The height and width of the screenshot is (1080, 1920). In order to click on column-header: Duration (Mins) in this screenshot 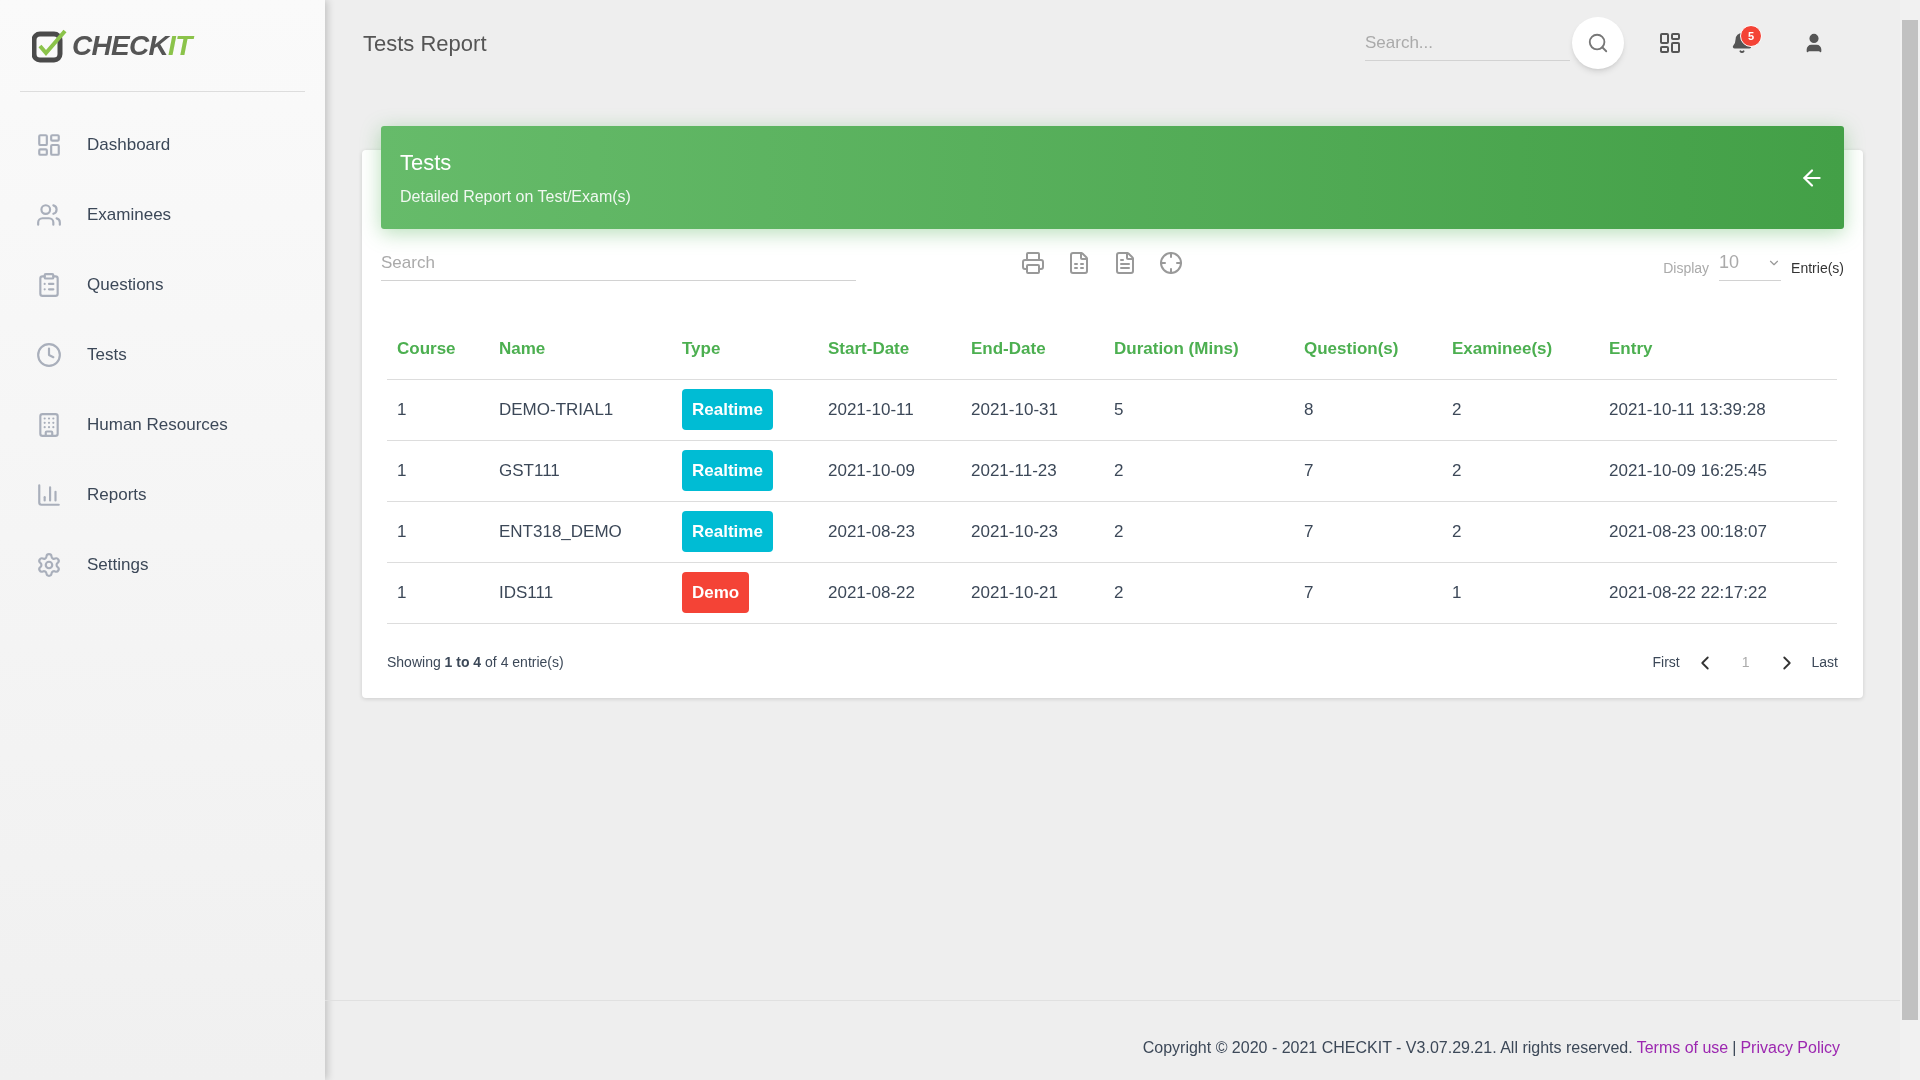, I will do `click(1199, 349)`.